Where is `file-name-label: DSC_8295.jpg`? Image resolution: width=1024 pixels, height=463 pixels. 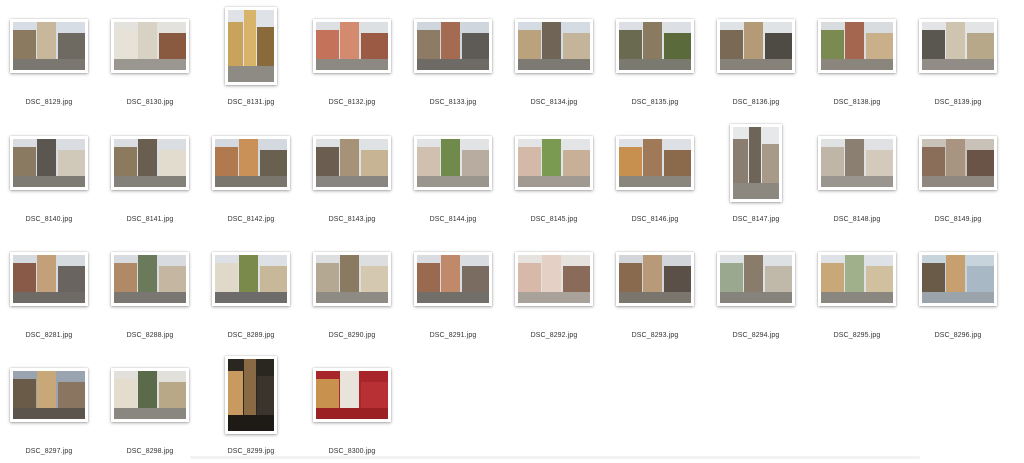
file-name-label: DSC_8295.jpg is located at coordinates (857, 335).